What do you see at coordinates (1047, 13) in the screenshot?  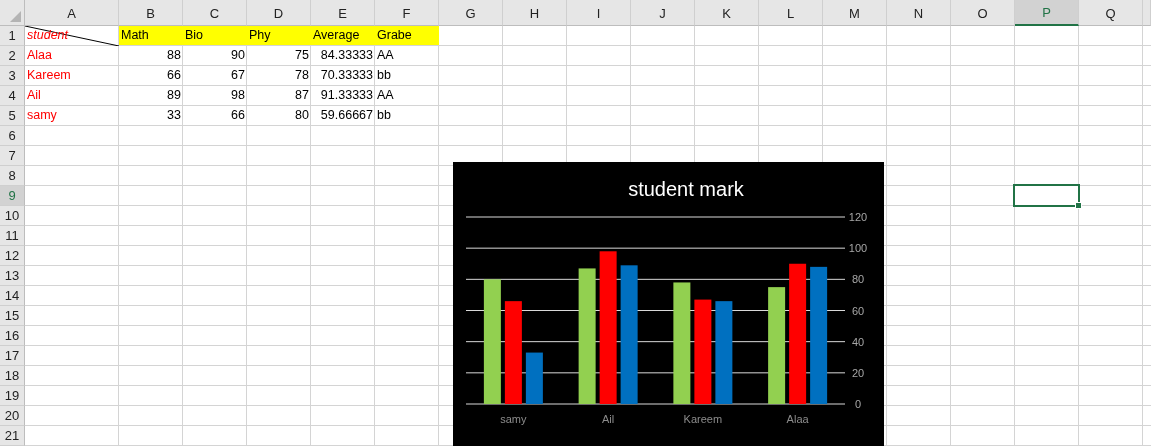 I see `column-header: P` at bounding box center [1047, 13].